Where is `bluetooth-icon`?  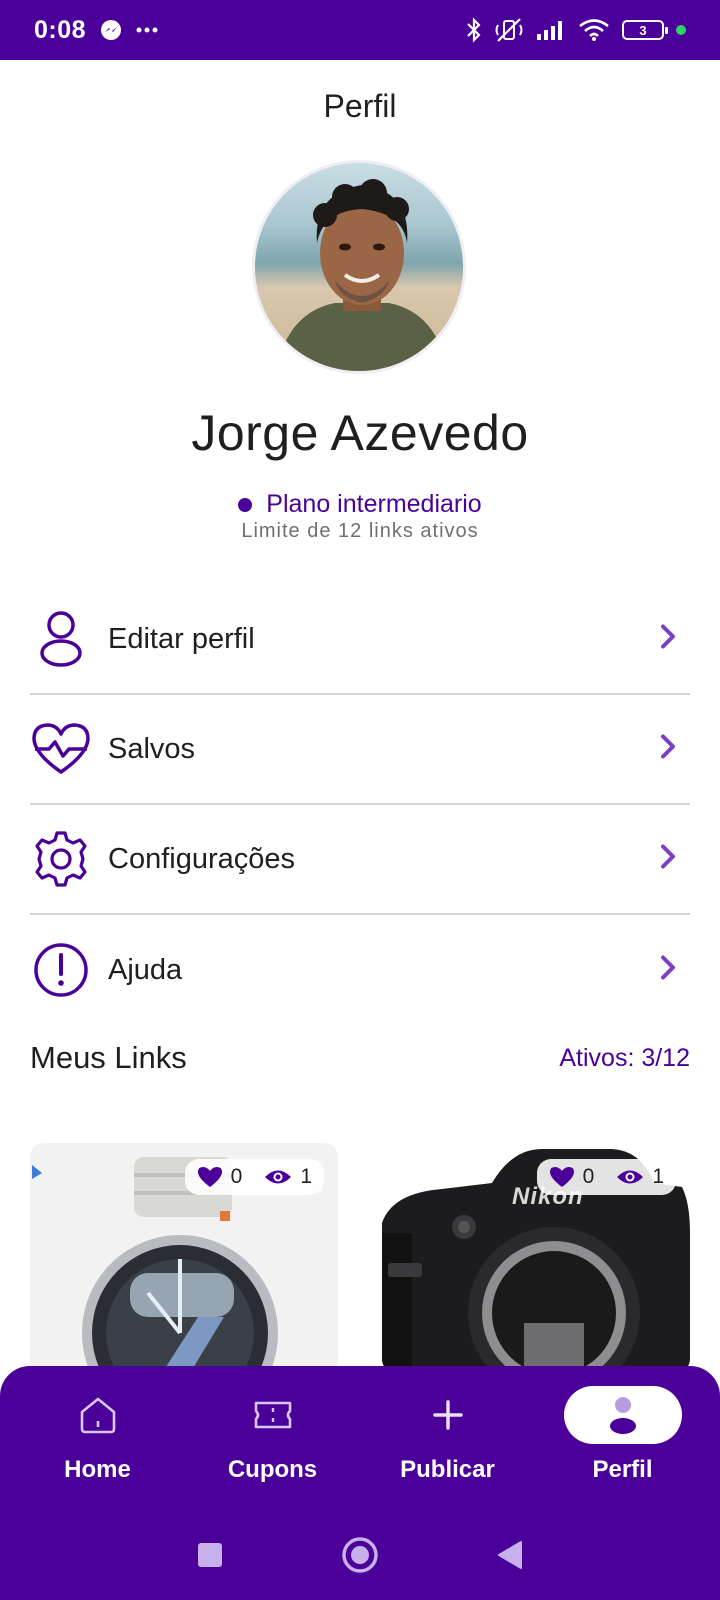 bluetooth-icon is located at coordinates (474, 30).